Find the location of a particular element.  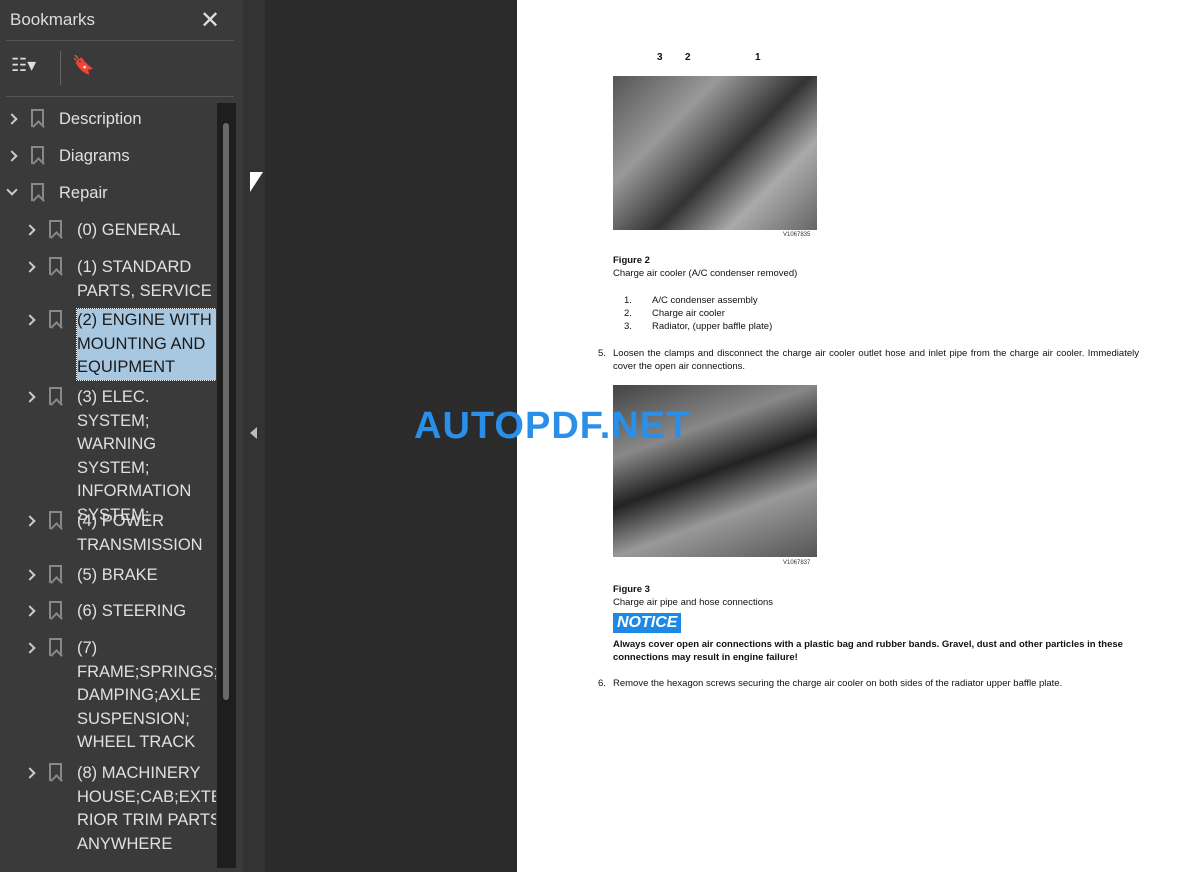

list-item: A/C condenser assembly is located at coordinates (705, 300).